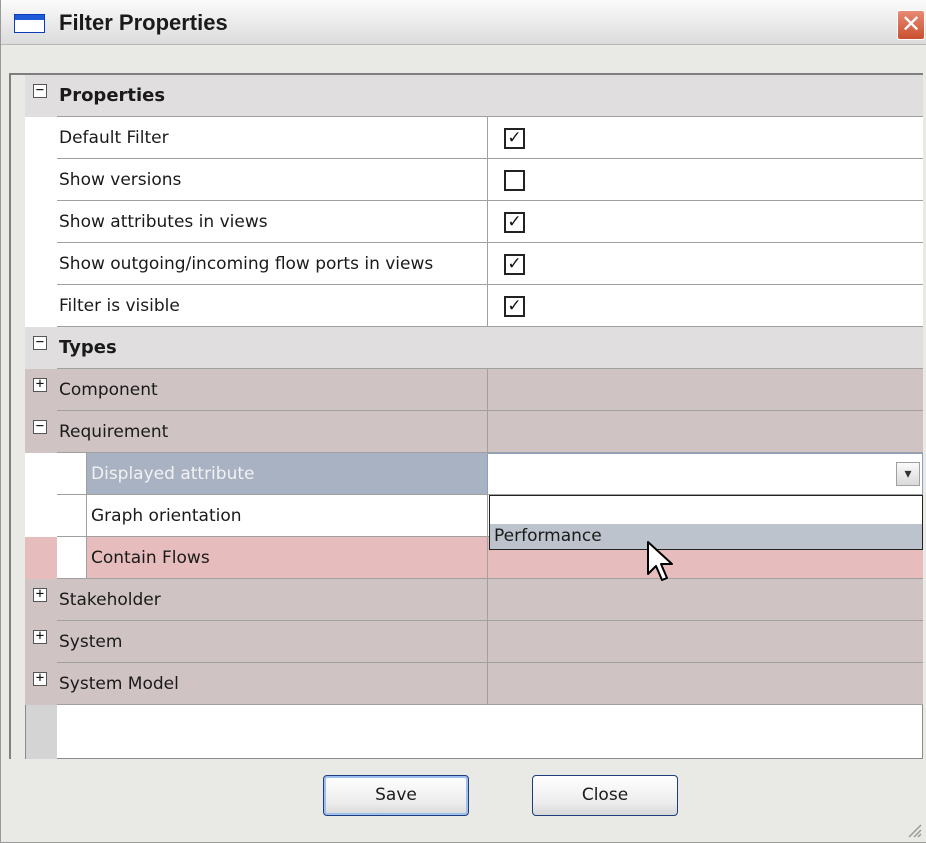 This screenshot has height=843, width=926. I want to click on type-label: Component, so click(108, 390).